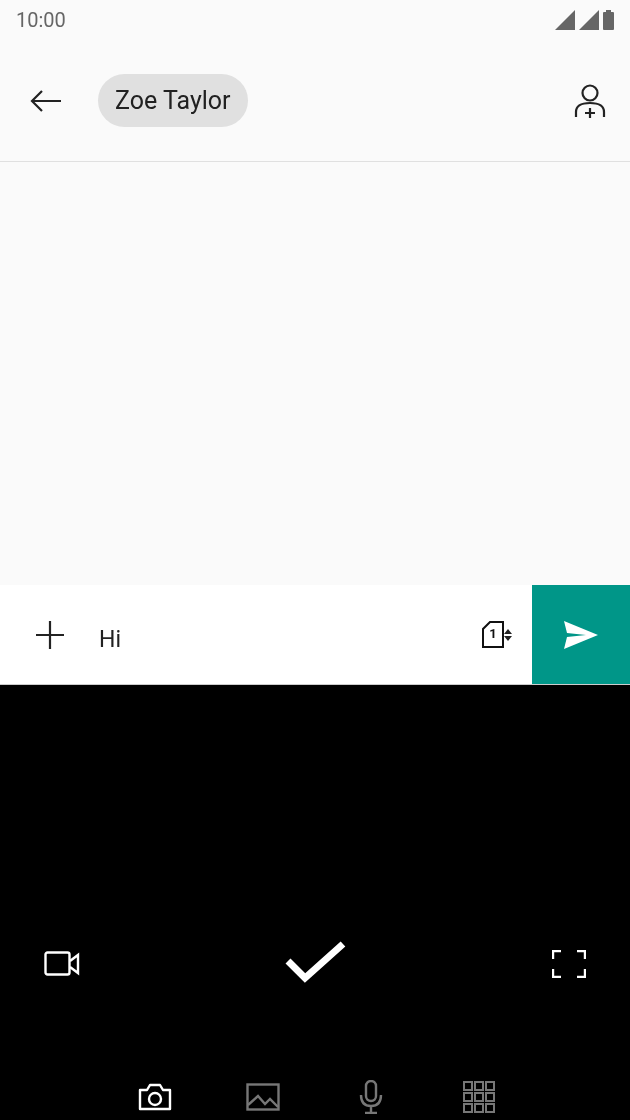 This screenshot has height=1120, width=630. What do you see at coordinates (173, 100) in the screenshot?
I see `recipient-chip: Zoe Taylor` at bounding box center [173, 100].